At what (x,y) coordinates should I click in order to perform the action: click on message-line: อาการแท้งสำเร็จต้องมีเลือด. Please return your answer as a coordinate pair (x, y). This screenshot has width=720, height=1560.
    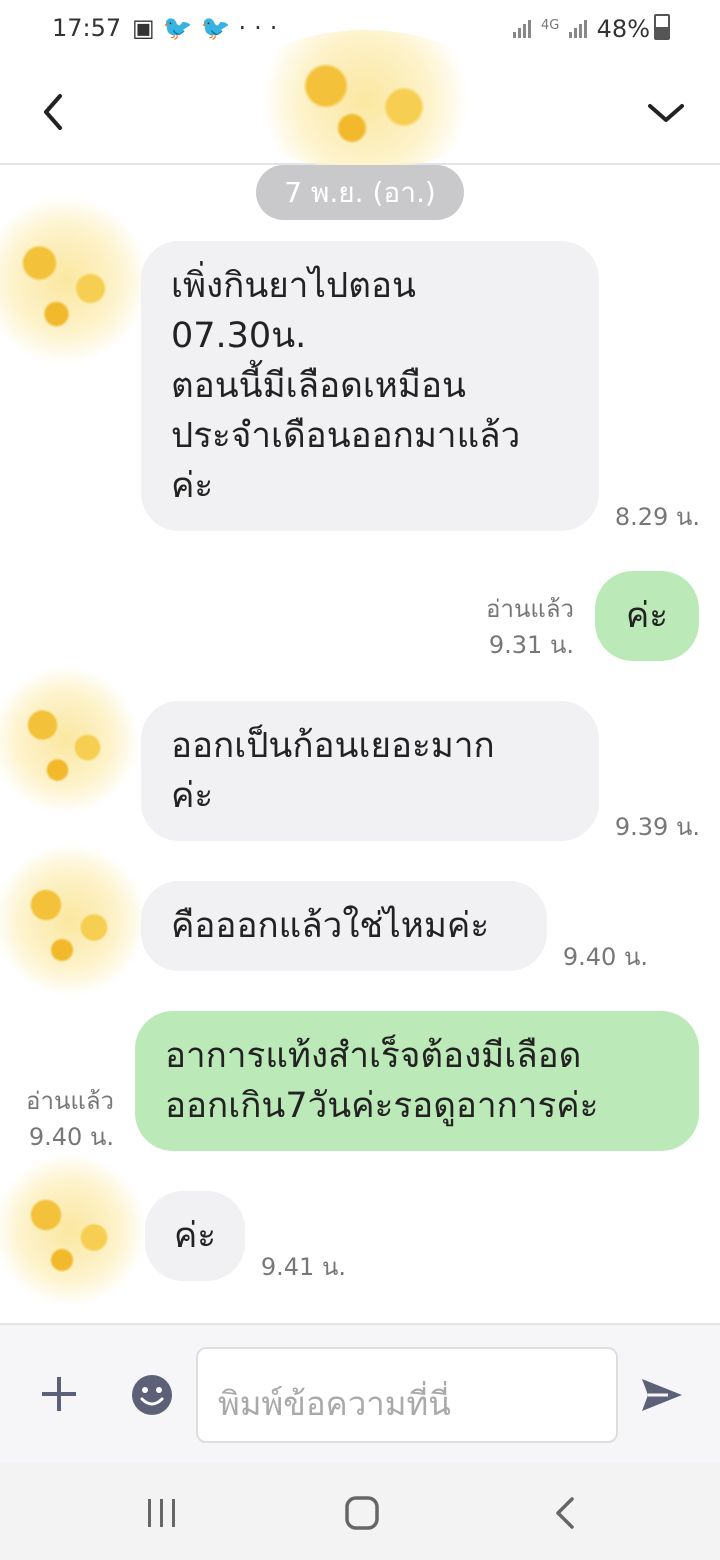
    Looking at the image, I should click on (373, 1056).